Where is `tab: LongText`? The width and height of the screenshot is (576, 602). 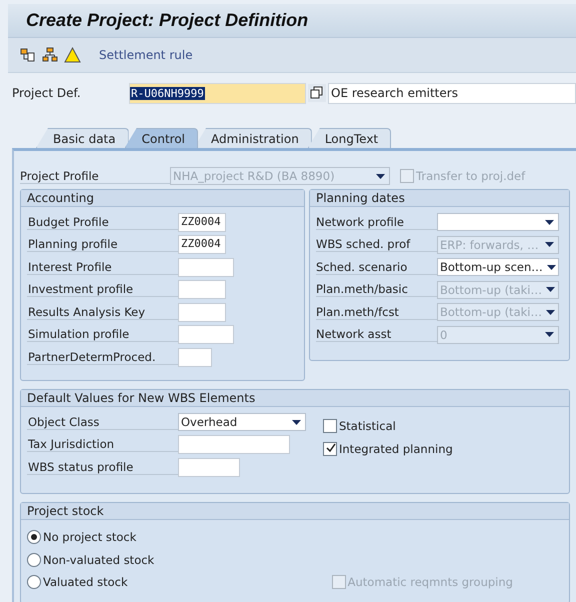 tab: LongText is located at coordinates (350, 138).